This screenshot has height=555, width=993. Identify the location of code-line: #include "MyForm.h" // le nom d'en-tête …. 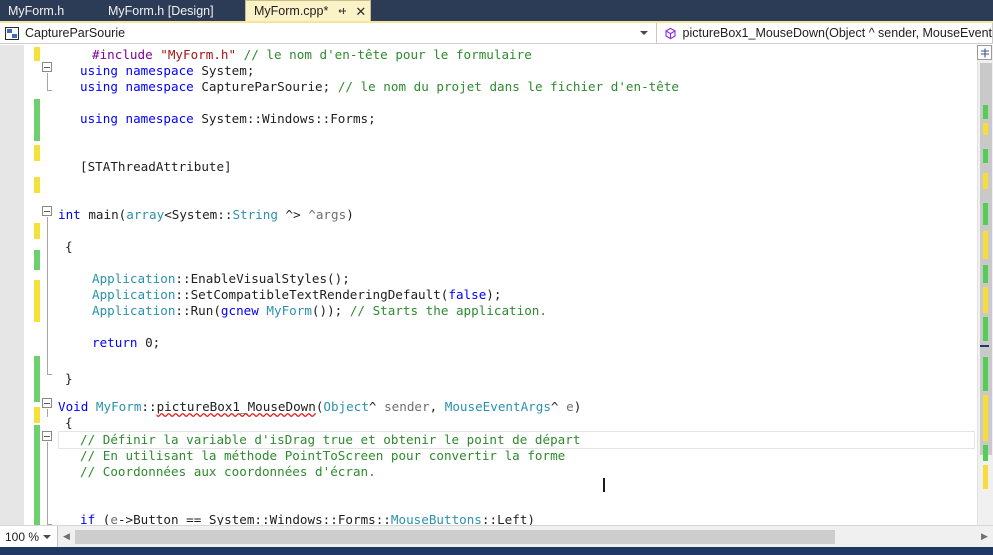
(295, 55).